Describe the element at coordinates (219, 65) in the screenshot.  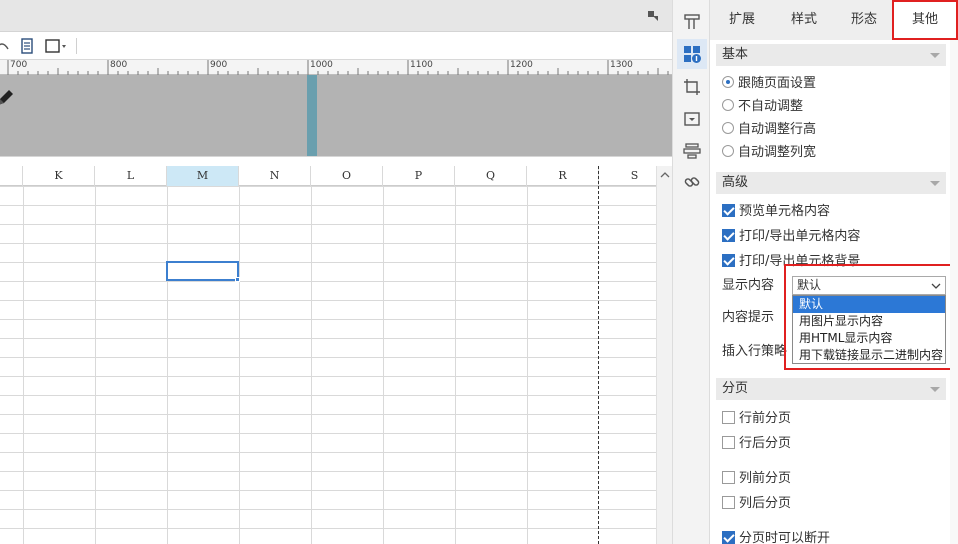
I see `ruler-label: 900` at that location.